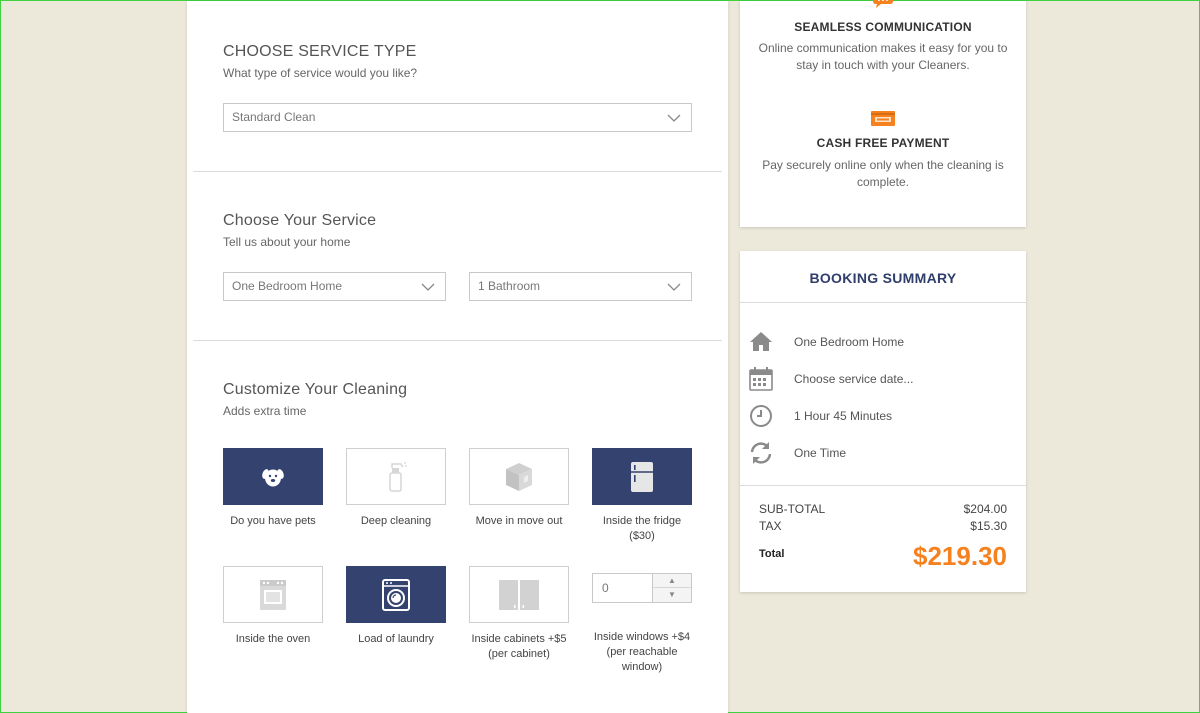 This screenshot has width=1200, height=713. Describe the element at coordinates (273, 639) in the screenshot. I see `extra-label: Inside the oven` at that location.